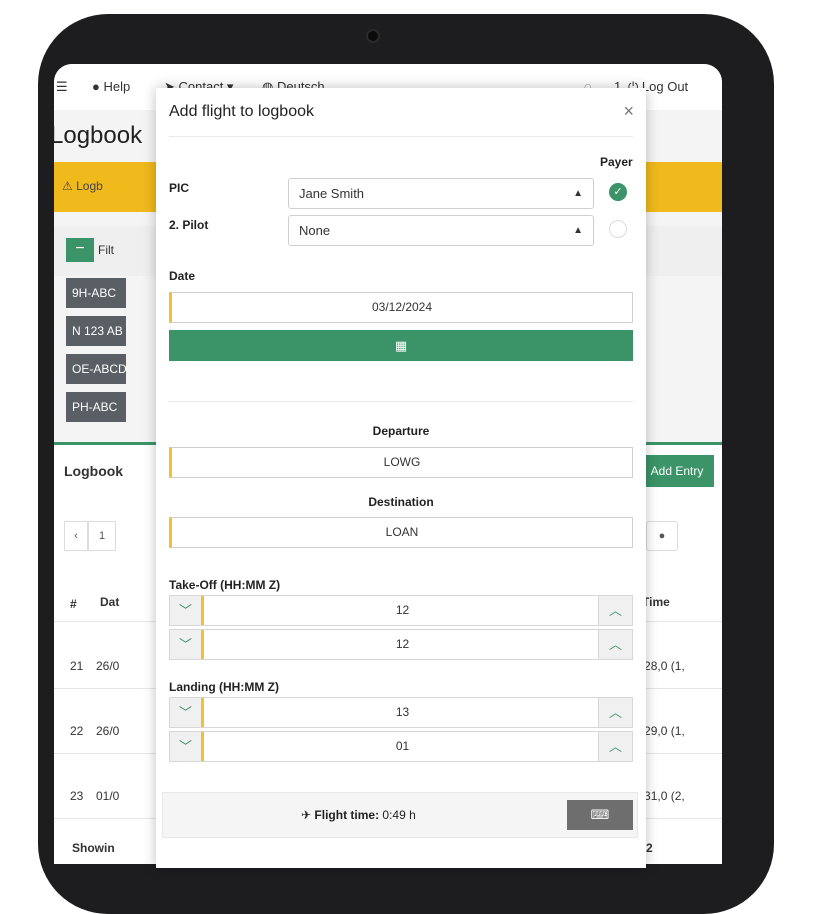  I want to click on pilot2-value: None, so click(315, 230).